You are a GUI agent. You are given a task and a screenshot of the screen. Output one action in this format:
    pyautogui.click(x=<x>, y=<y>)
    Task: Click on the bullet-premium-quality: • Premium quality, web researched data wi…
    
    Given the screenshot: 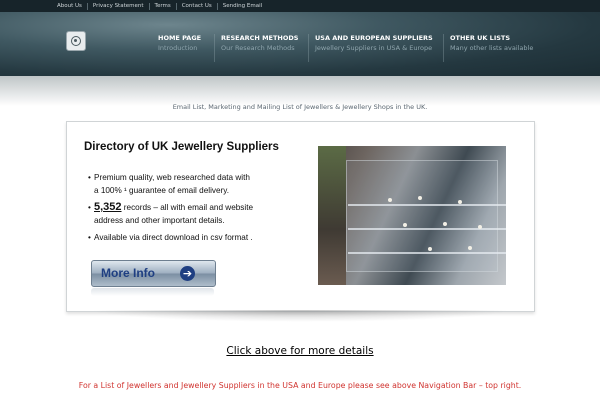 What is the action you would take?
    pyautogui.click(x=169, y=184)
    